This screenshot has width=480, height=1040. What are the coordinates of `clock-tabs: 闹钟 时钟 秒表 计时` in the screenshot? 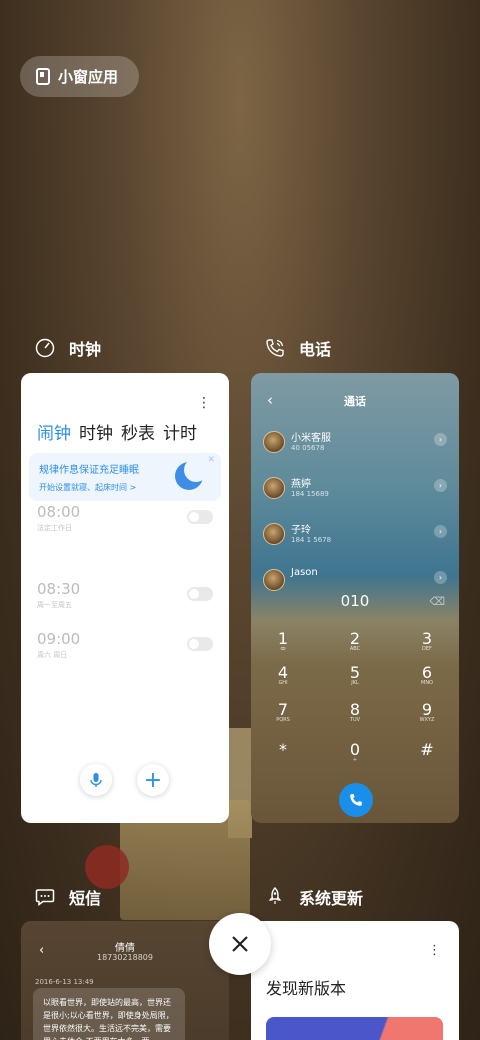 It's located at (117, 431).